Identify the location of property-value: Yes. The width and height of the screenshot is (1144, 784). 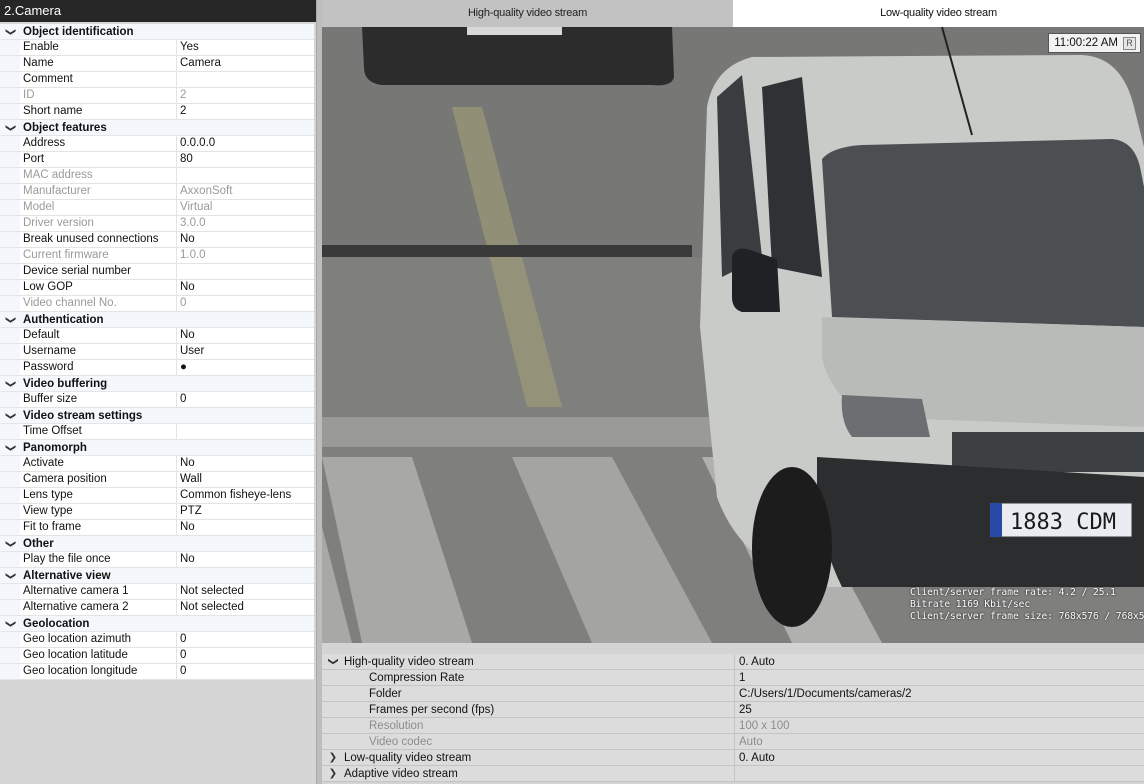
(245, 47).